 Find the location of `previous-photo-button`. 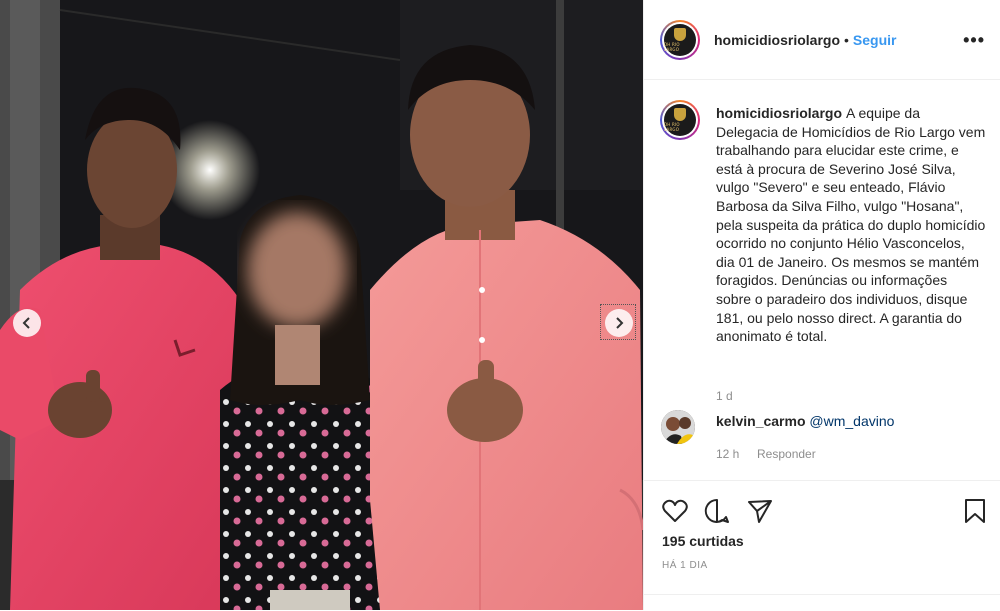

previous-photo-button is located at coordinates (27, 323).